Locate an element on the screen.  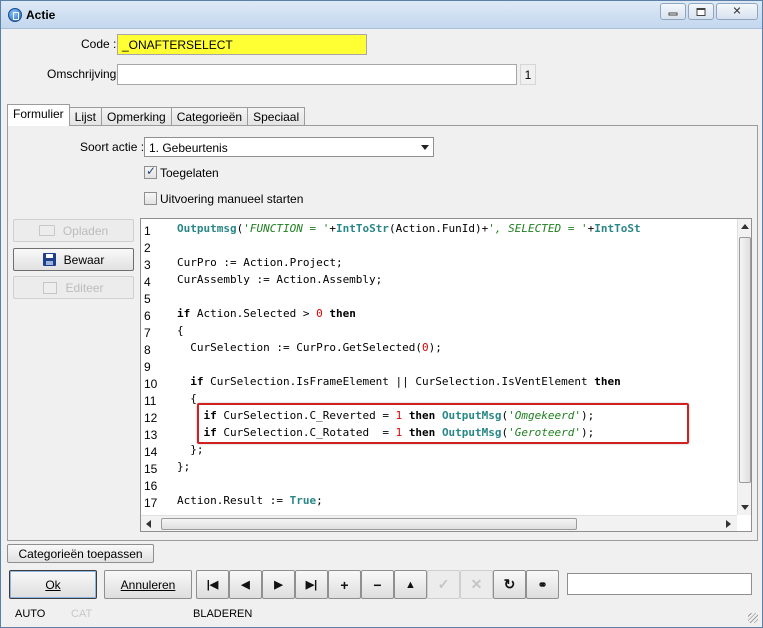
chevron-down-icon is located at coordinates (425, 147).